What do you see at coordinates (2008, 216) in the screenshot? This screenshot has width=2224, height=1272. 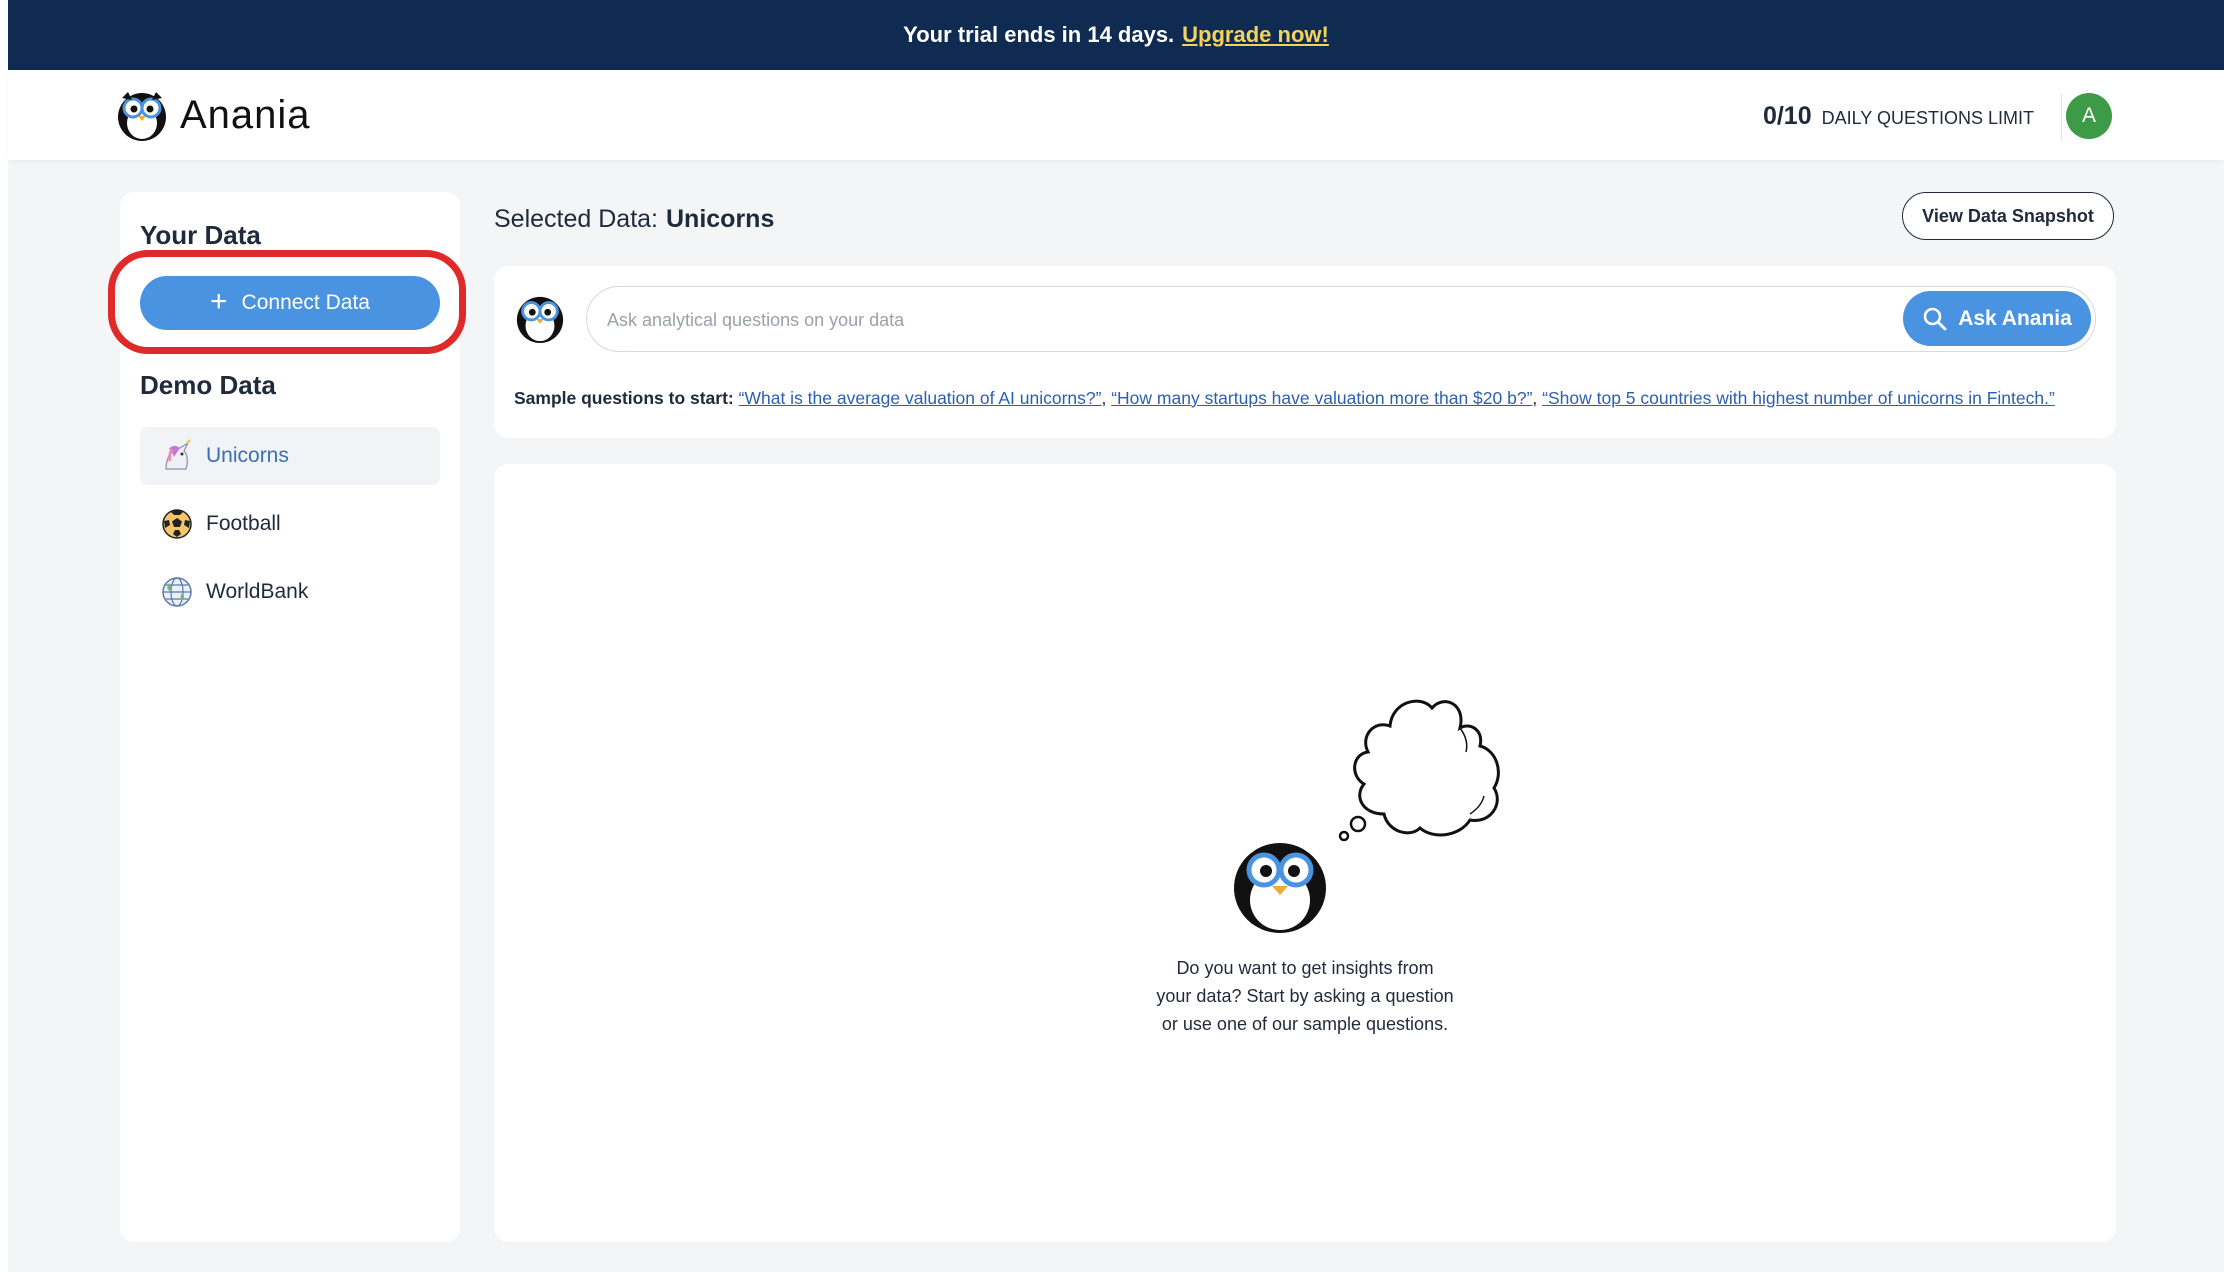 I see `view-data-snapshot-button: View Data Snapshot` at bounding box center [2008, 216].